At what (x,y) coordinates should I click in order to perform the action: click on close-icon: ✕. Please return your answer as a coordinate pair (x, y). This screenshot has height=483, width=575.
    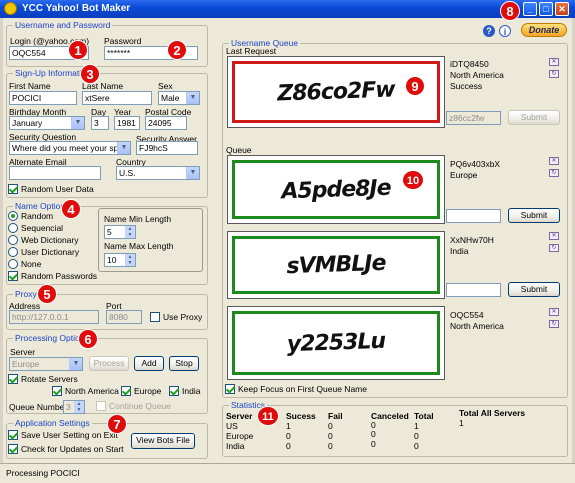
    Looking at the image, I should click on (562, 9).